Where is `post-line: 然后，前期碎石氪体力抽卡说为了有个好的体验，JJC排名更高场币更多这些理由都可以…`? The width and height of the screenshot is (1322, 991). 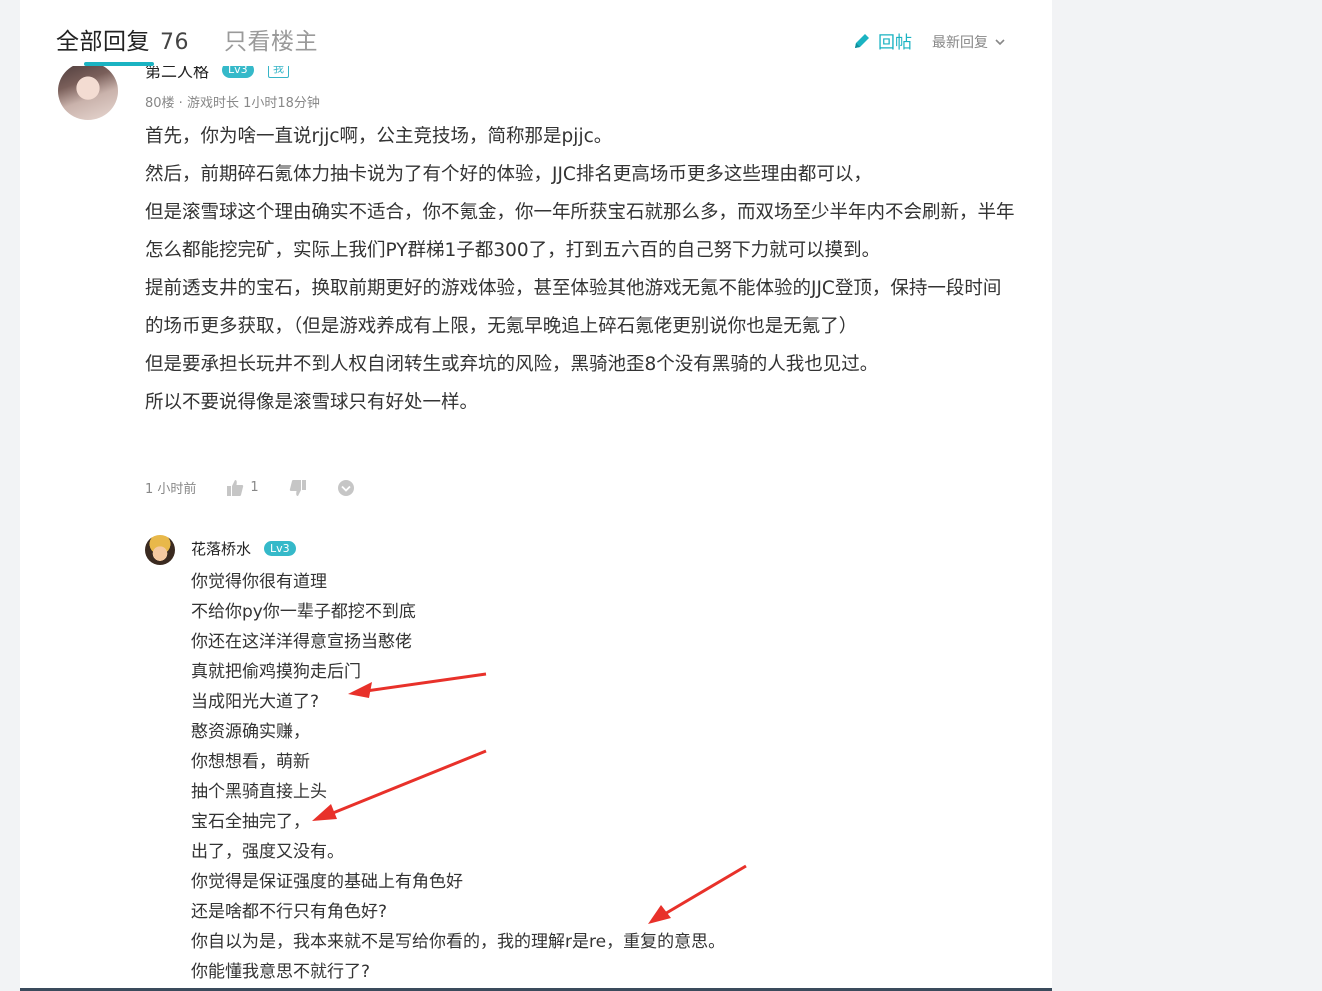 post-line: 然后，前期碎石氪体力抽卡说为了有个好的体验，JJC排名更高场币更多这些理由都可以… is located at coordinates (508, 174).